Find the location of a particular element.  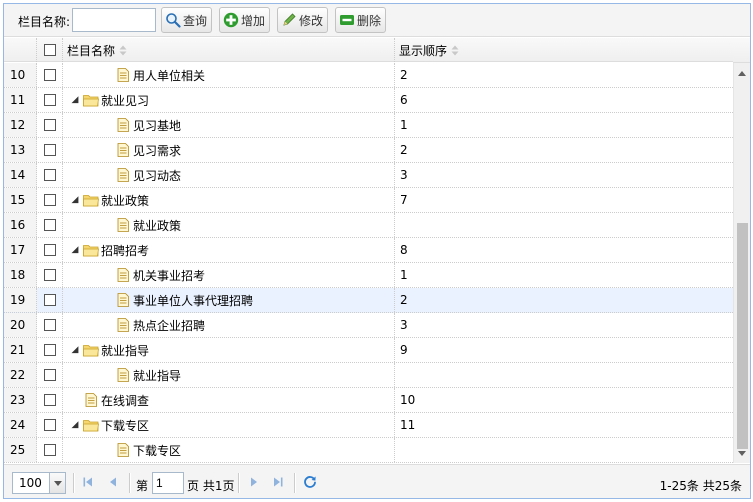

name-cell: ◢ 就业指导 is located at coordinates (229, 350).